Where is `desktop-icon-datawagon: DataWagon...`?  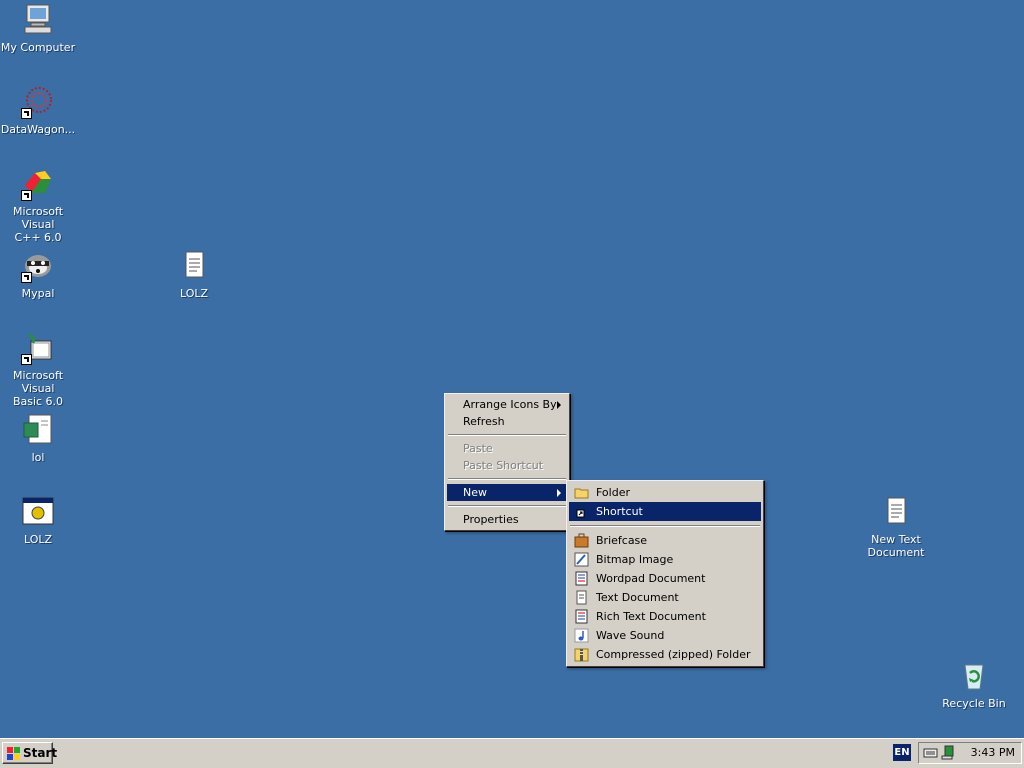
desktop-icon-datawagon: DataWagon... is located at coordinates (38, 110).